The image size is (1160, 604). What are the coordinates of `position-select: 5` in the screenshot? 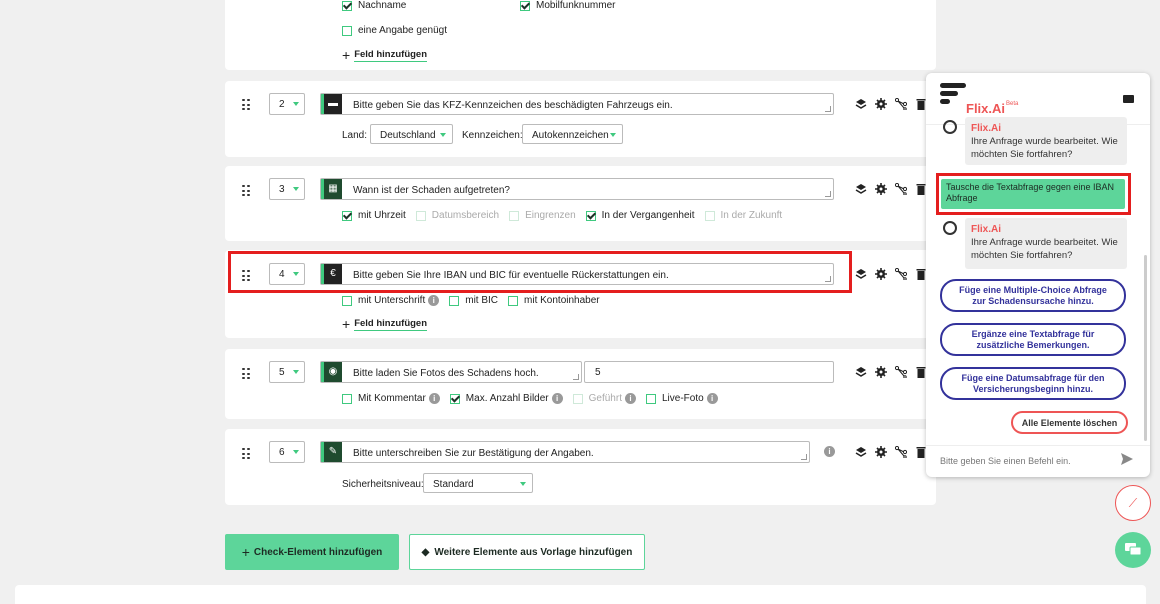 It's located at (287, 372).